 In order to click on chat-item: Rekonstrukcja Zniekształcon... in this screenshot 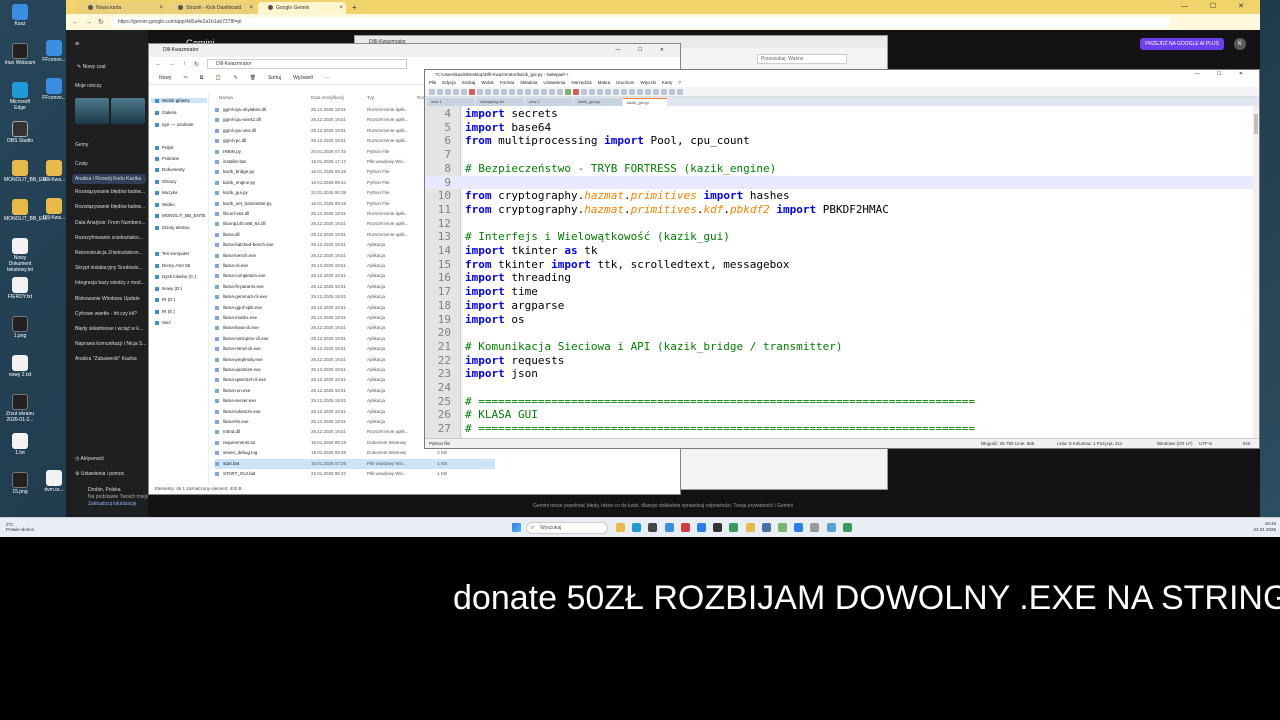, I will do `click(111, 253)`.